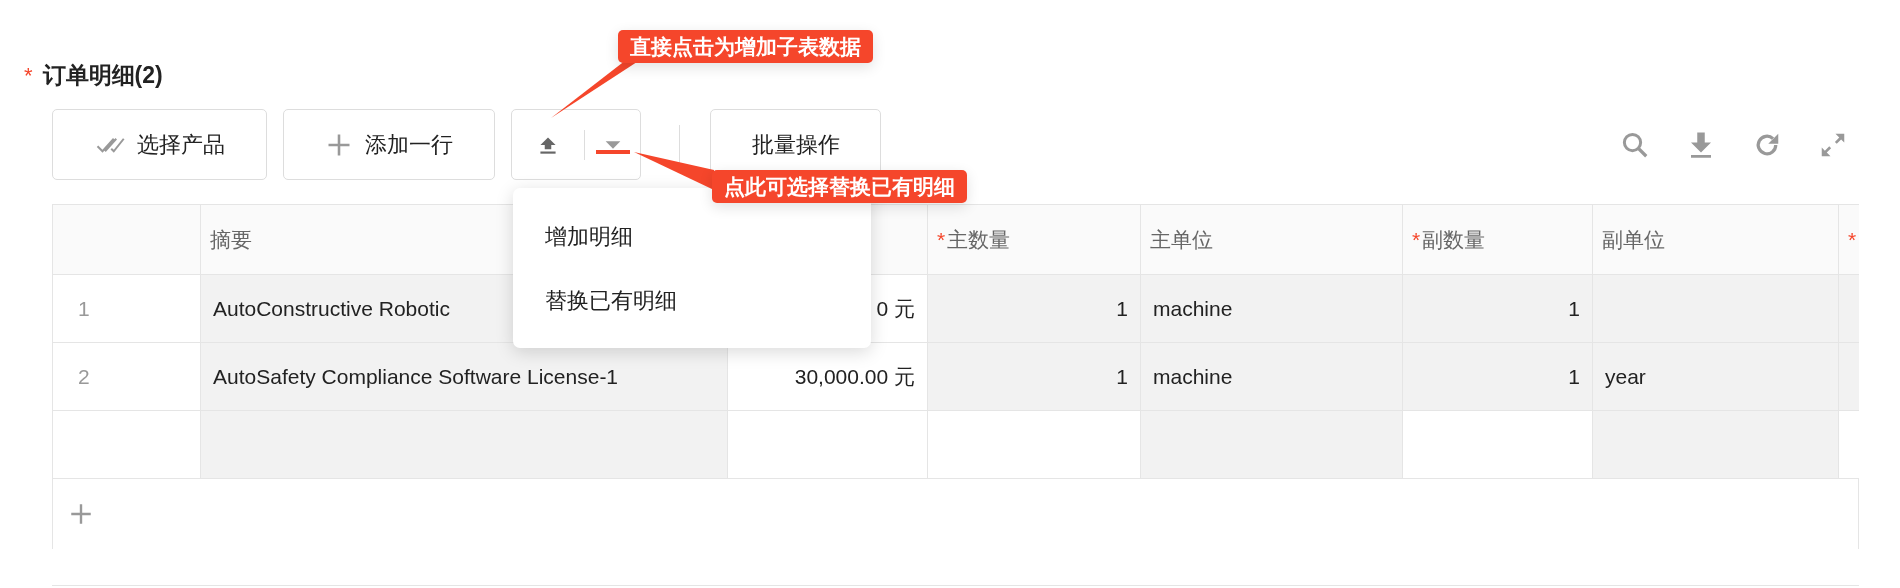 This screenshot has height=588, width=1900. I want to click on search-button, so click(1635, 145).